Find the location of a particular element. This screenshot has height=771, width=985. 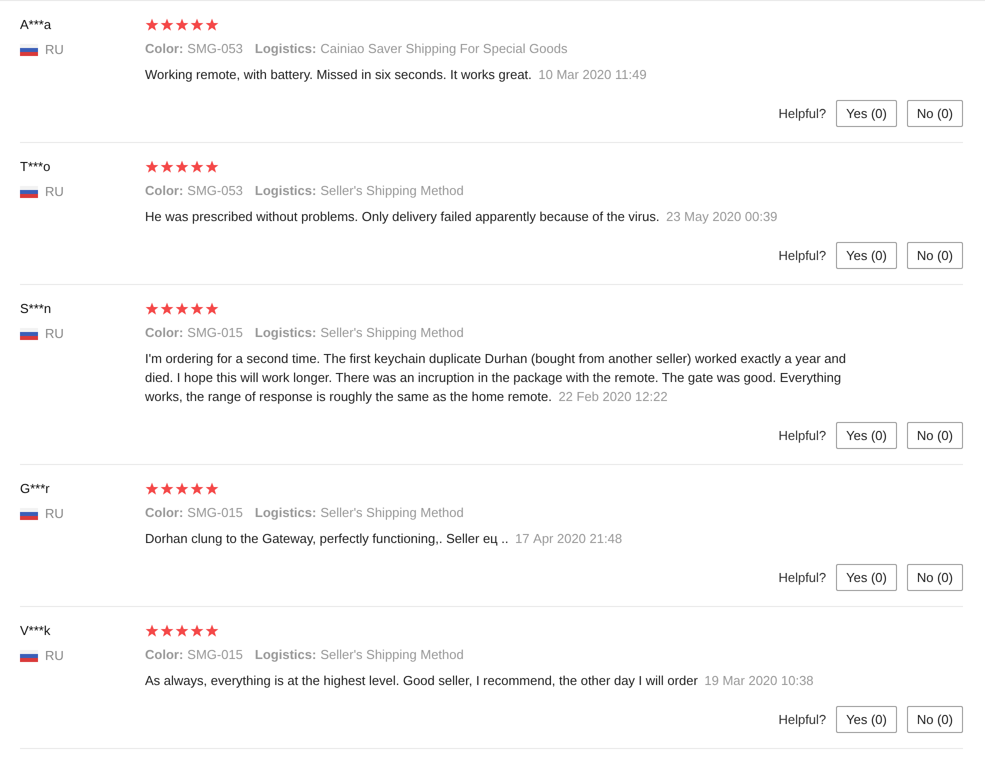

logistics-value: Cainiao Saver Shipping For Special Goods is located at coordinates (444, 48).